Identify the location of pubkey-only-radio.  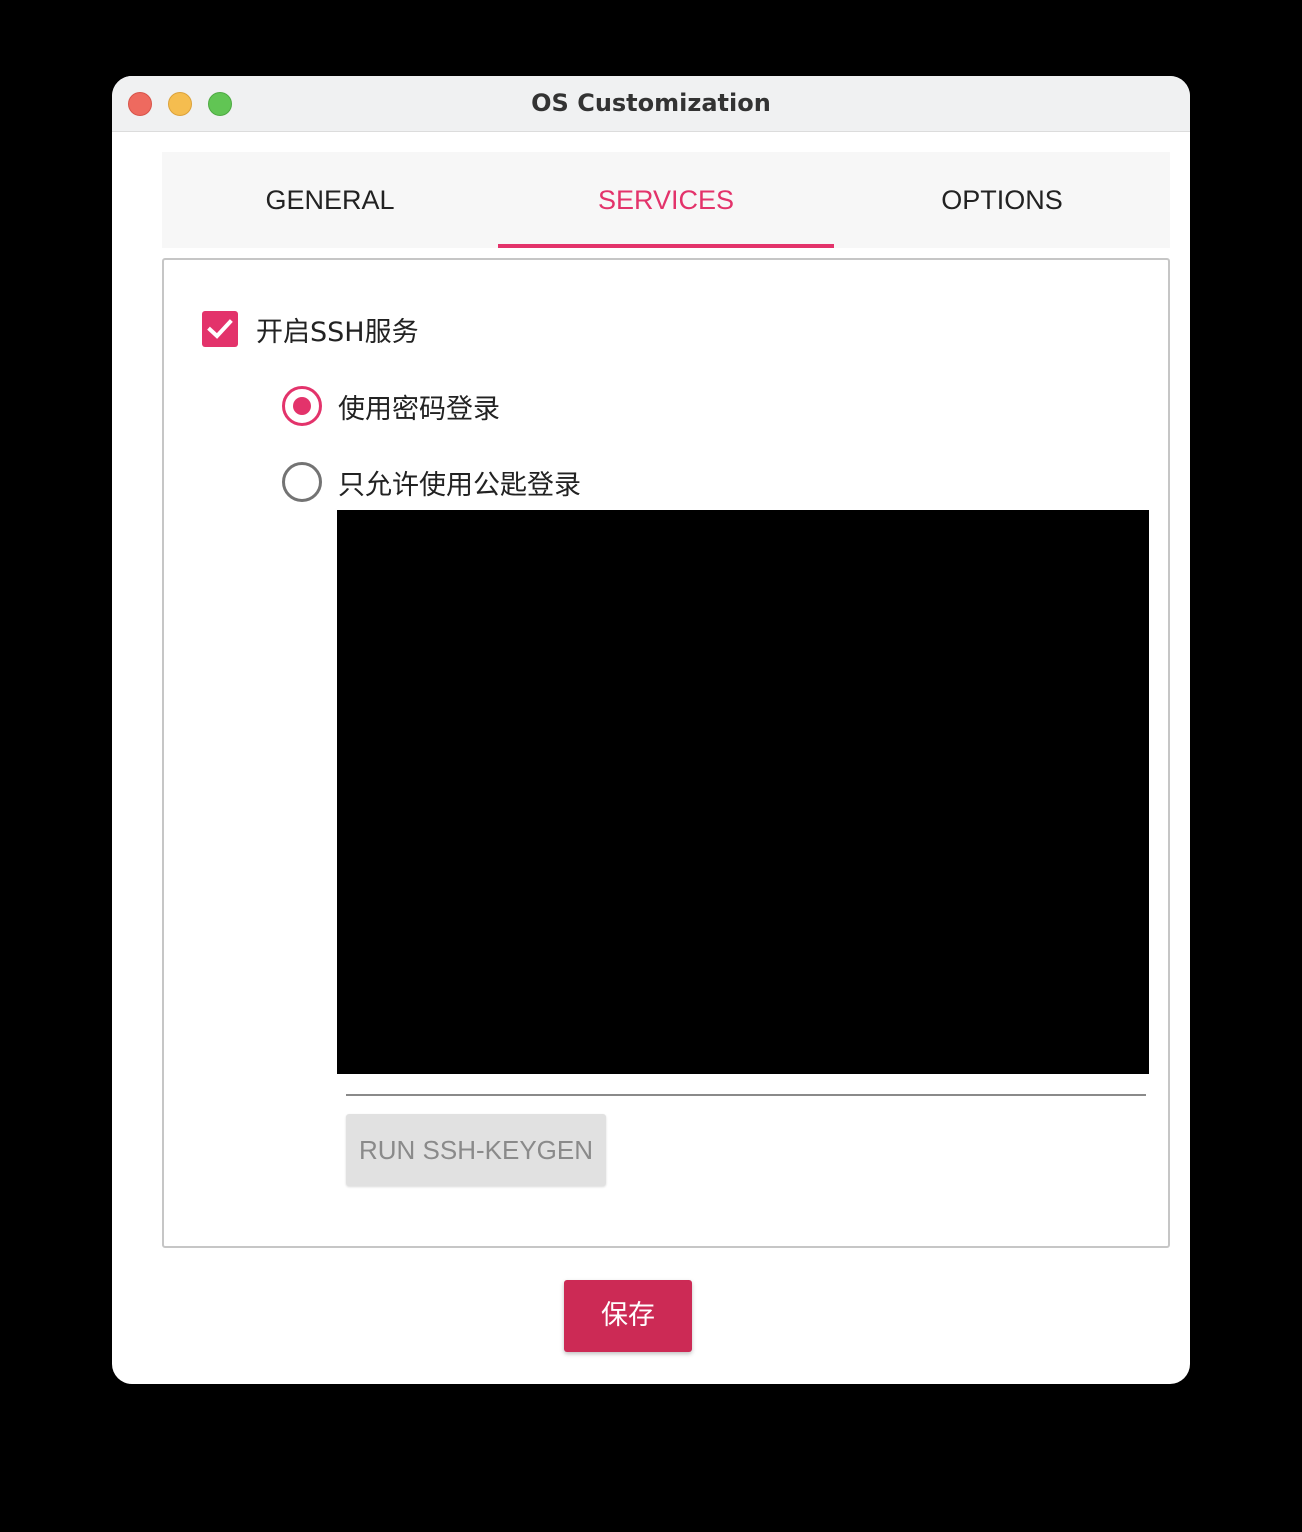
(302, 482).